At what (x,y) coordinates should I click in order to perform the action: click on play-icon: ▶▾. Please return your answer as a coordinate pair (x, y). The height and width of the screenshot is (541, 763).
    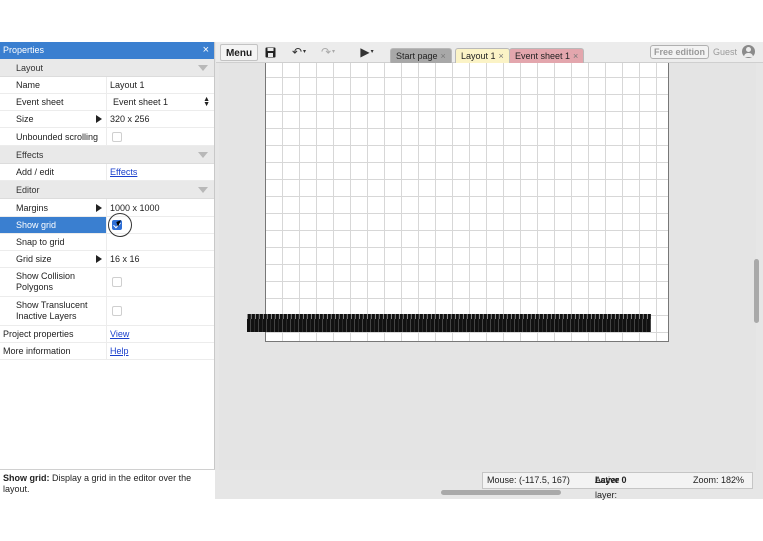
    Looking at the image, I should click on (367, 52).